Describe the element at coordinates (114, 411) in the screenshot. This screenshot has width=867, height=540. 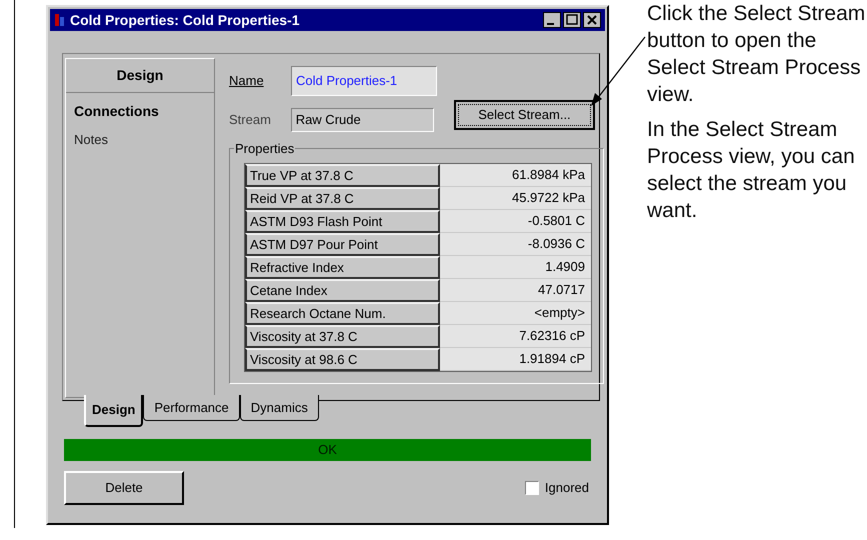
I see `tab: Design` at that location.